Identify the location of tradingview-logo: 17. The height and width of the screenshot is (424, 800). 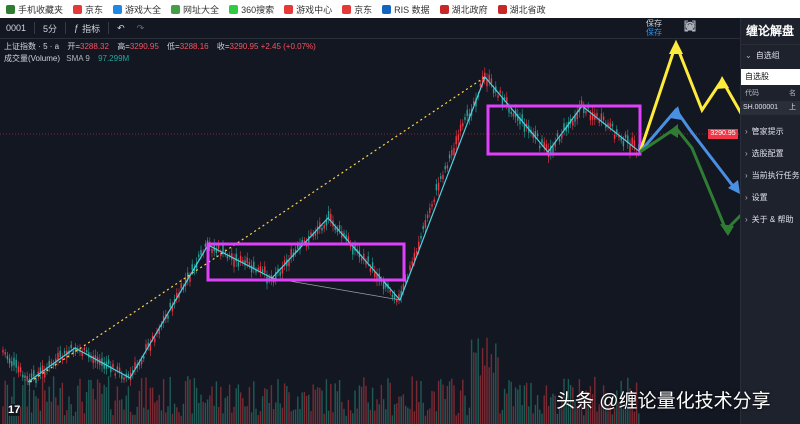
(14, 410).